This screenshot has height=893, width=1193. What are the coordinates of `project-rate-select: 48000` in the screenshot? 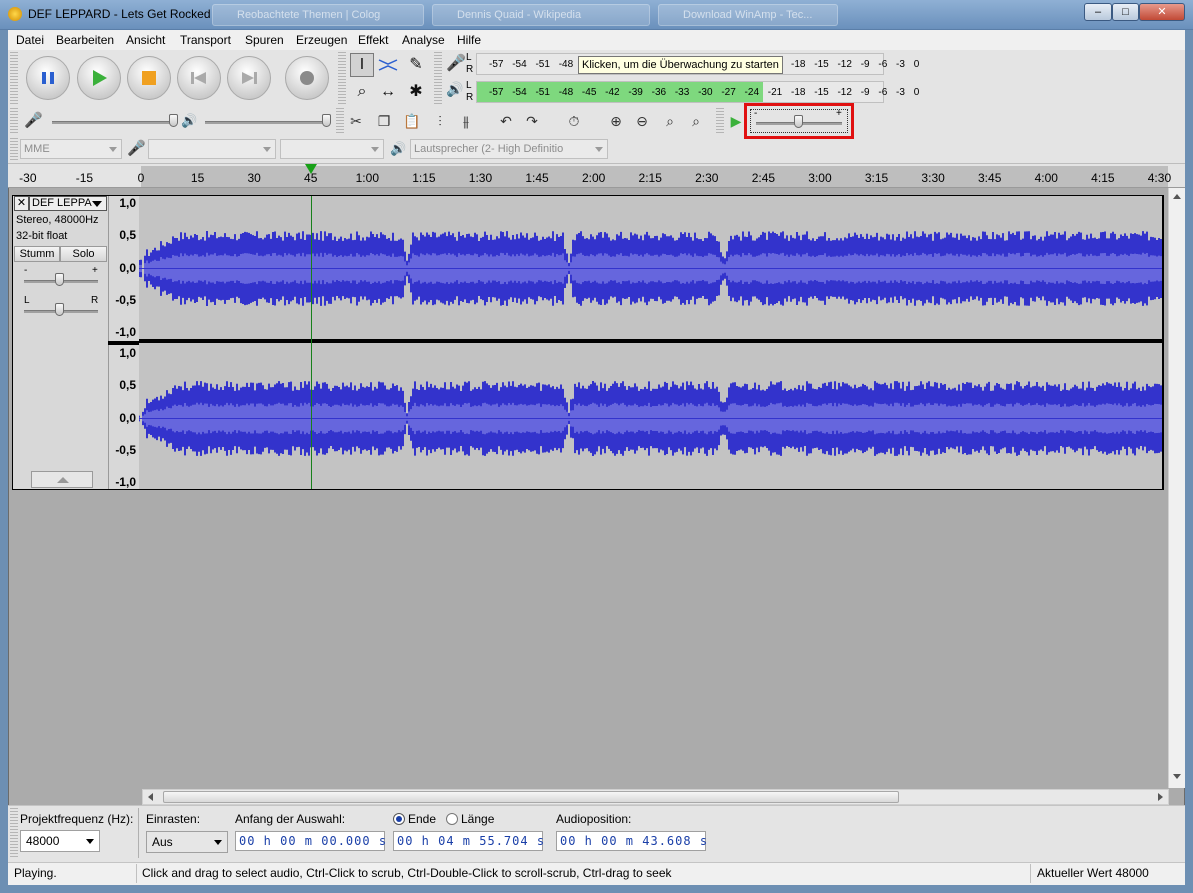 It's located at (60, 841).